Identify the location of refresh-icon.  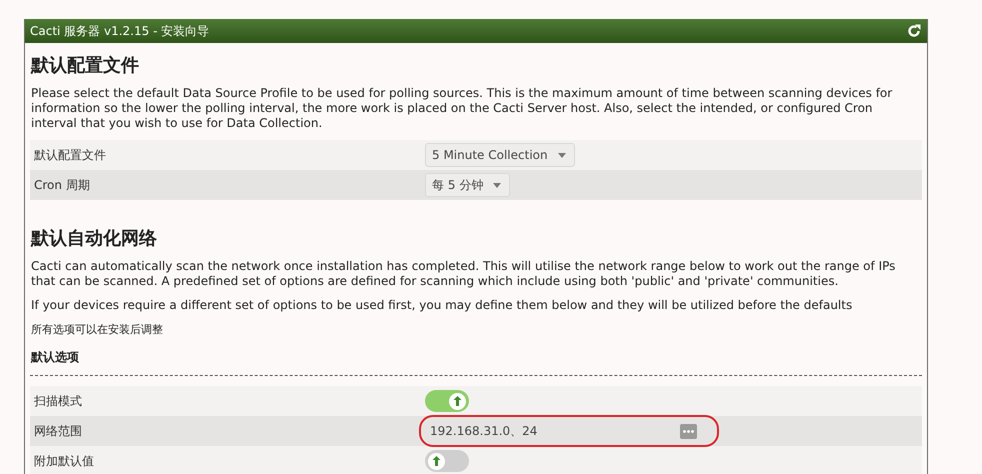
(914, 31).